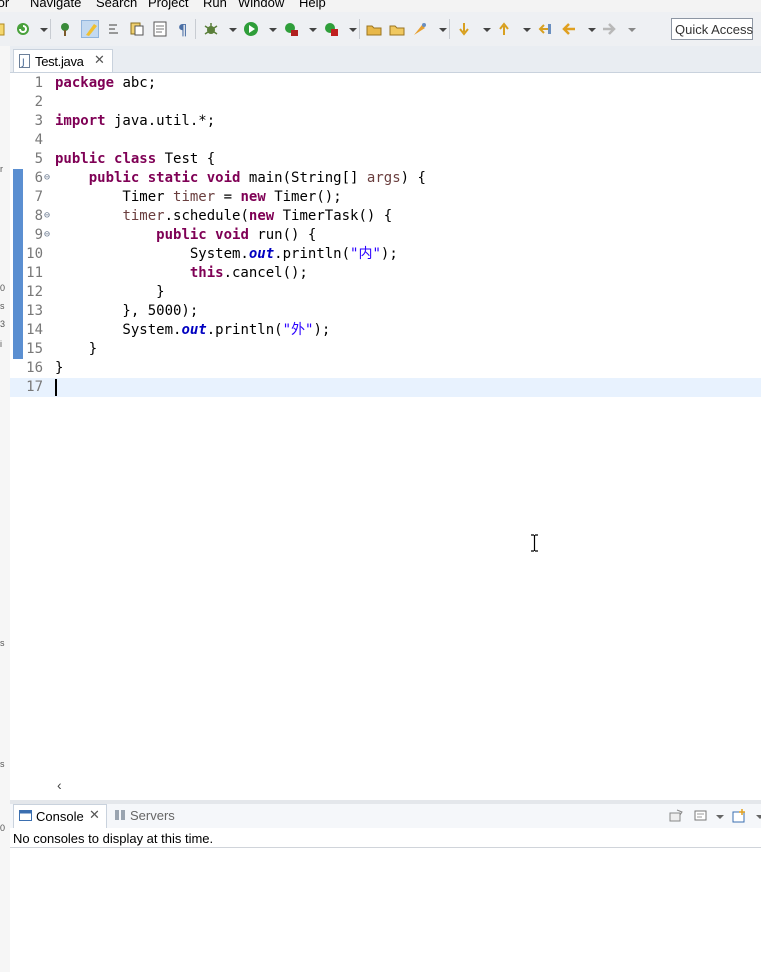 This screenshot has height=972, width=761. I want to click on menu-item-help: Help, so click(312, 5).